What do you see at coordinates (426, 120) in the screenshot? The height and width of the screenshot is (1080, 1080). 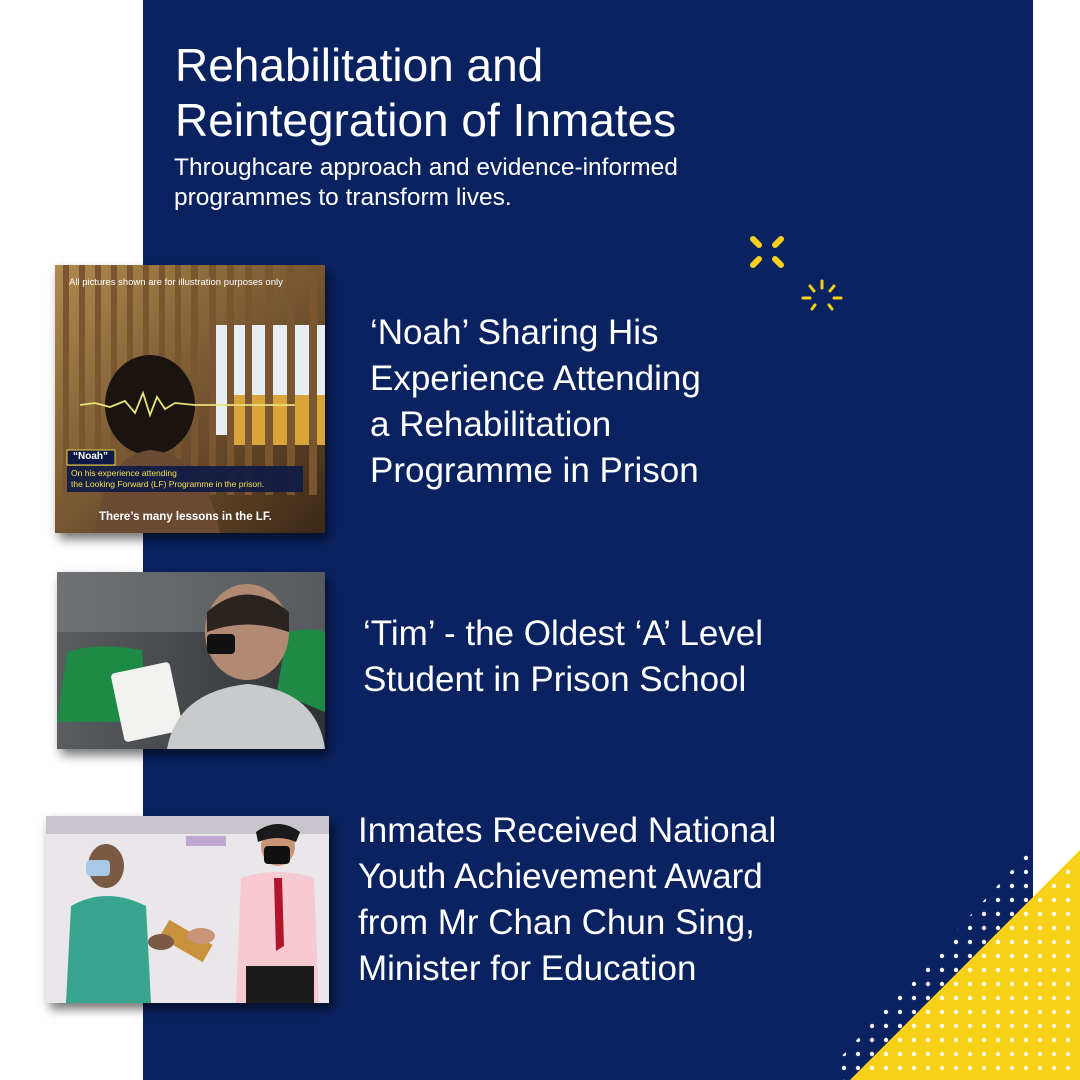 I see `page-title-line: Reintegration of Inmates` at bounding box center [426, 120].